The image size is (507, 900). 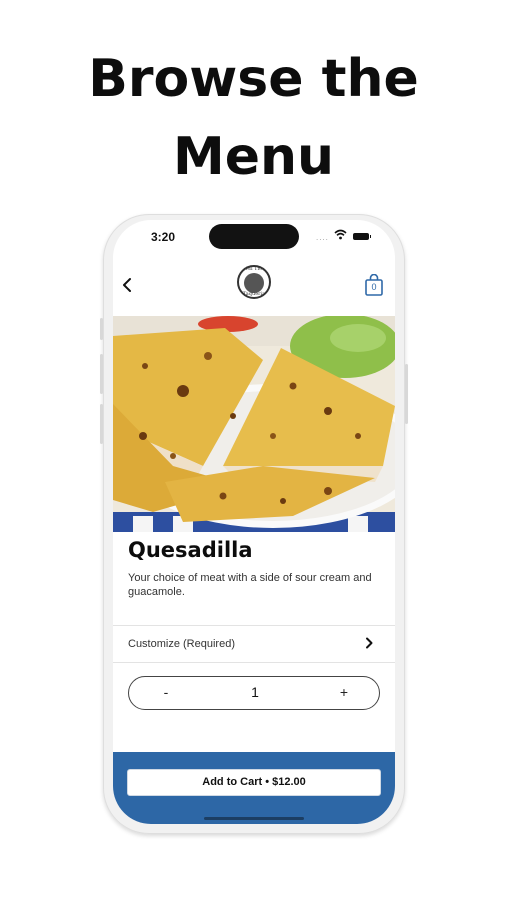 I want to click on headline-line-1: Browse the, so click(x=253, y=79).